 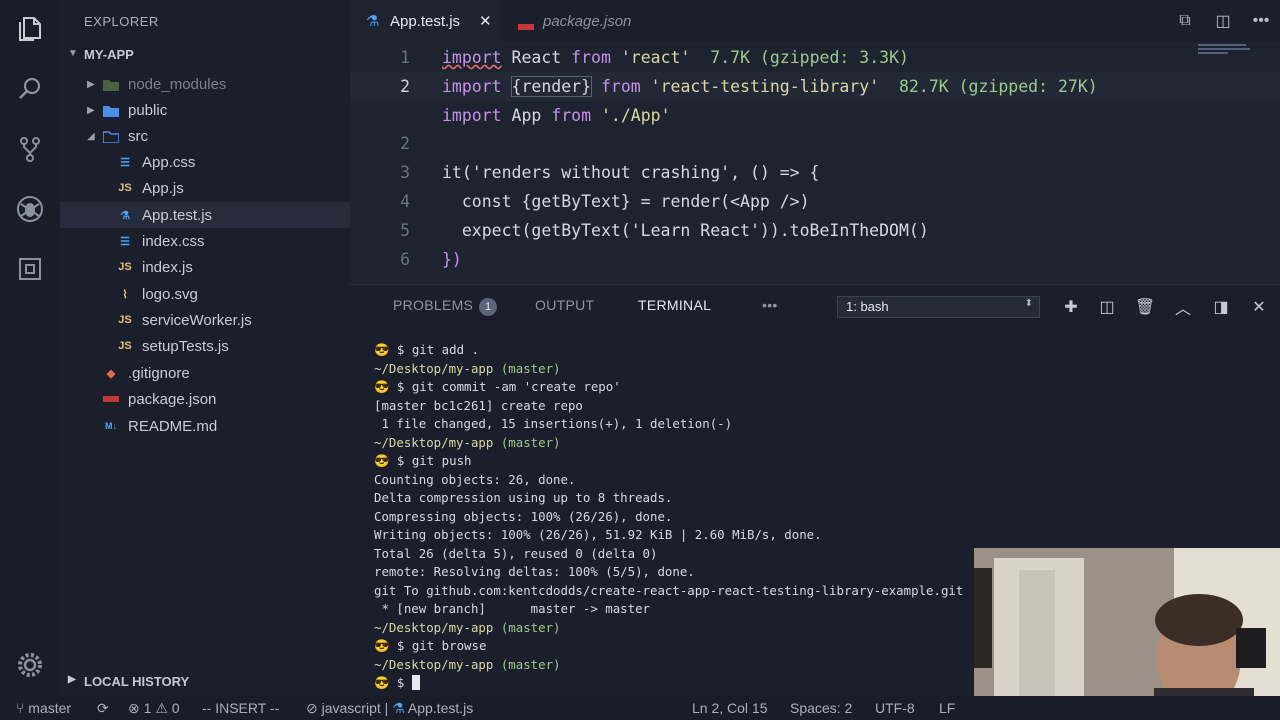 I want to click on extensions-icon, so click(x=30, y=269).